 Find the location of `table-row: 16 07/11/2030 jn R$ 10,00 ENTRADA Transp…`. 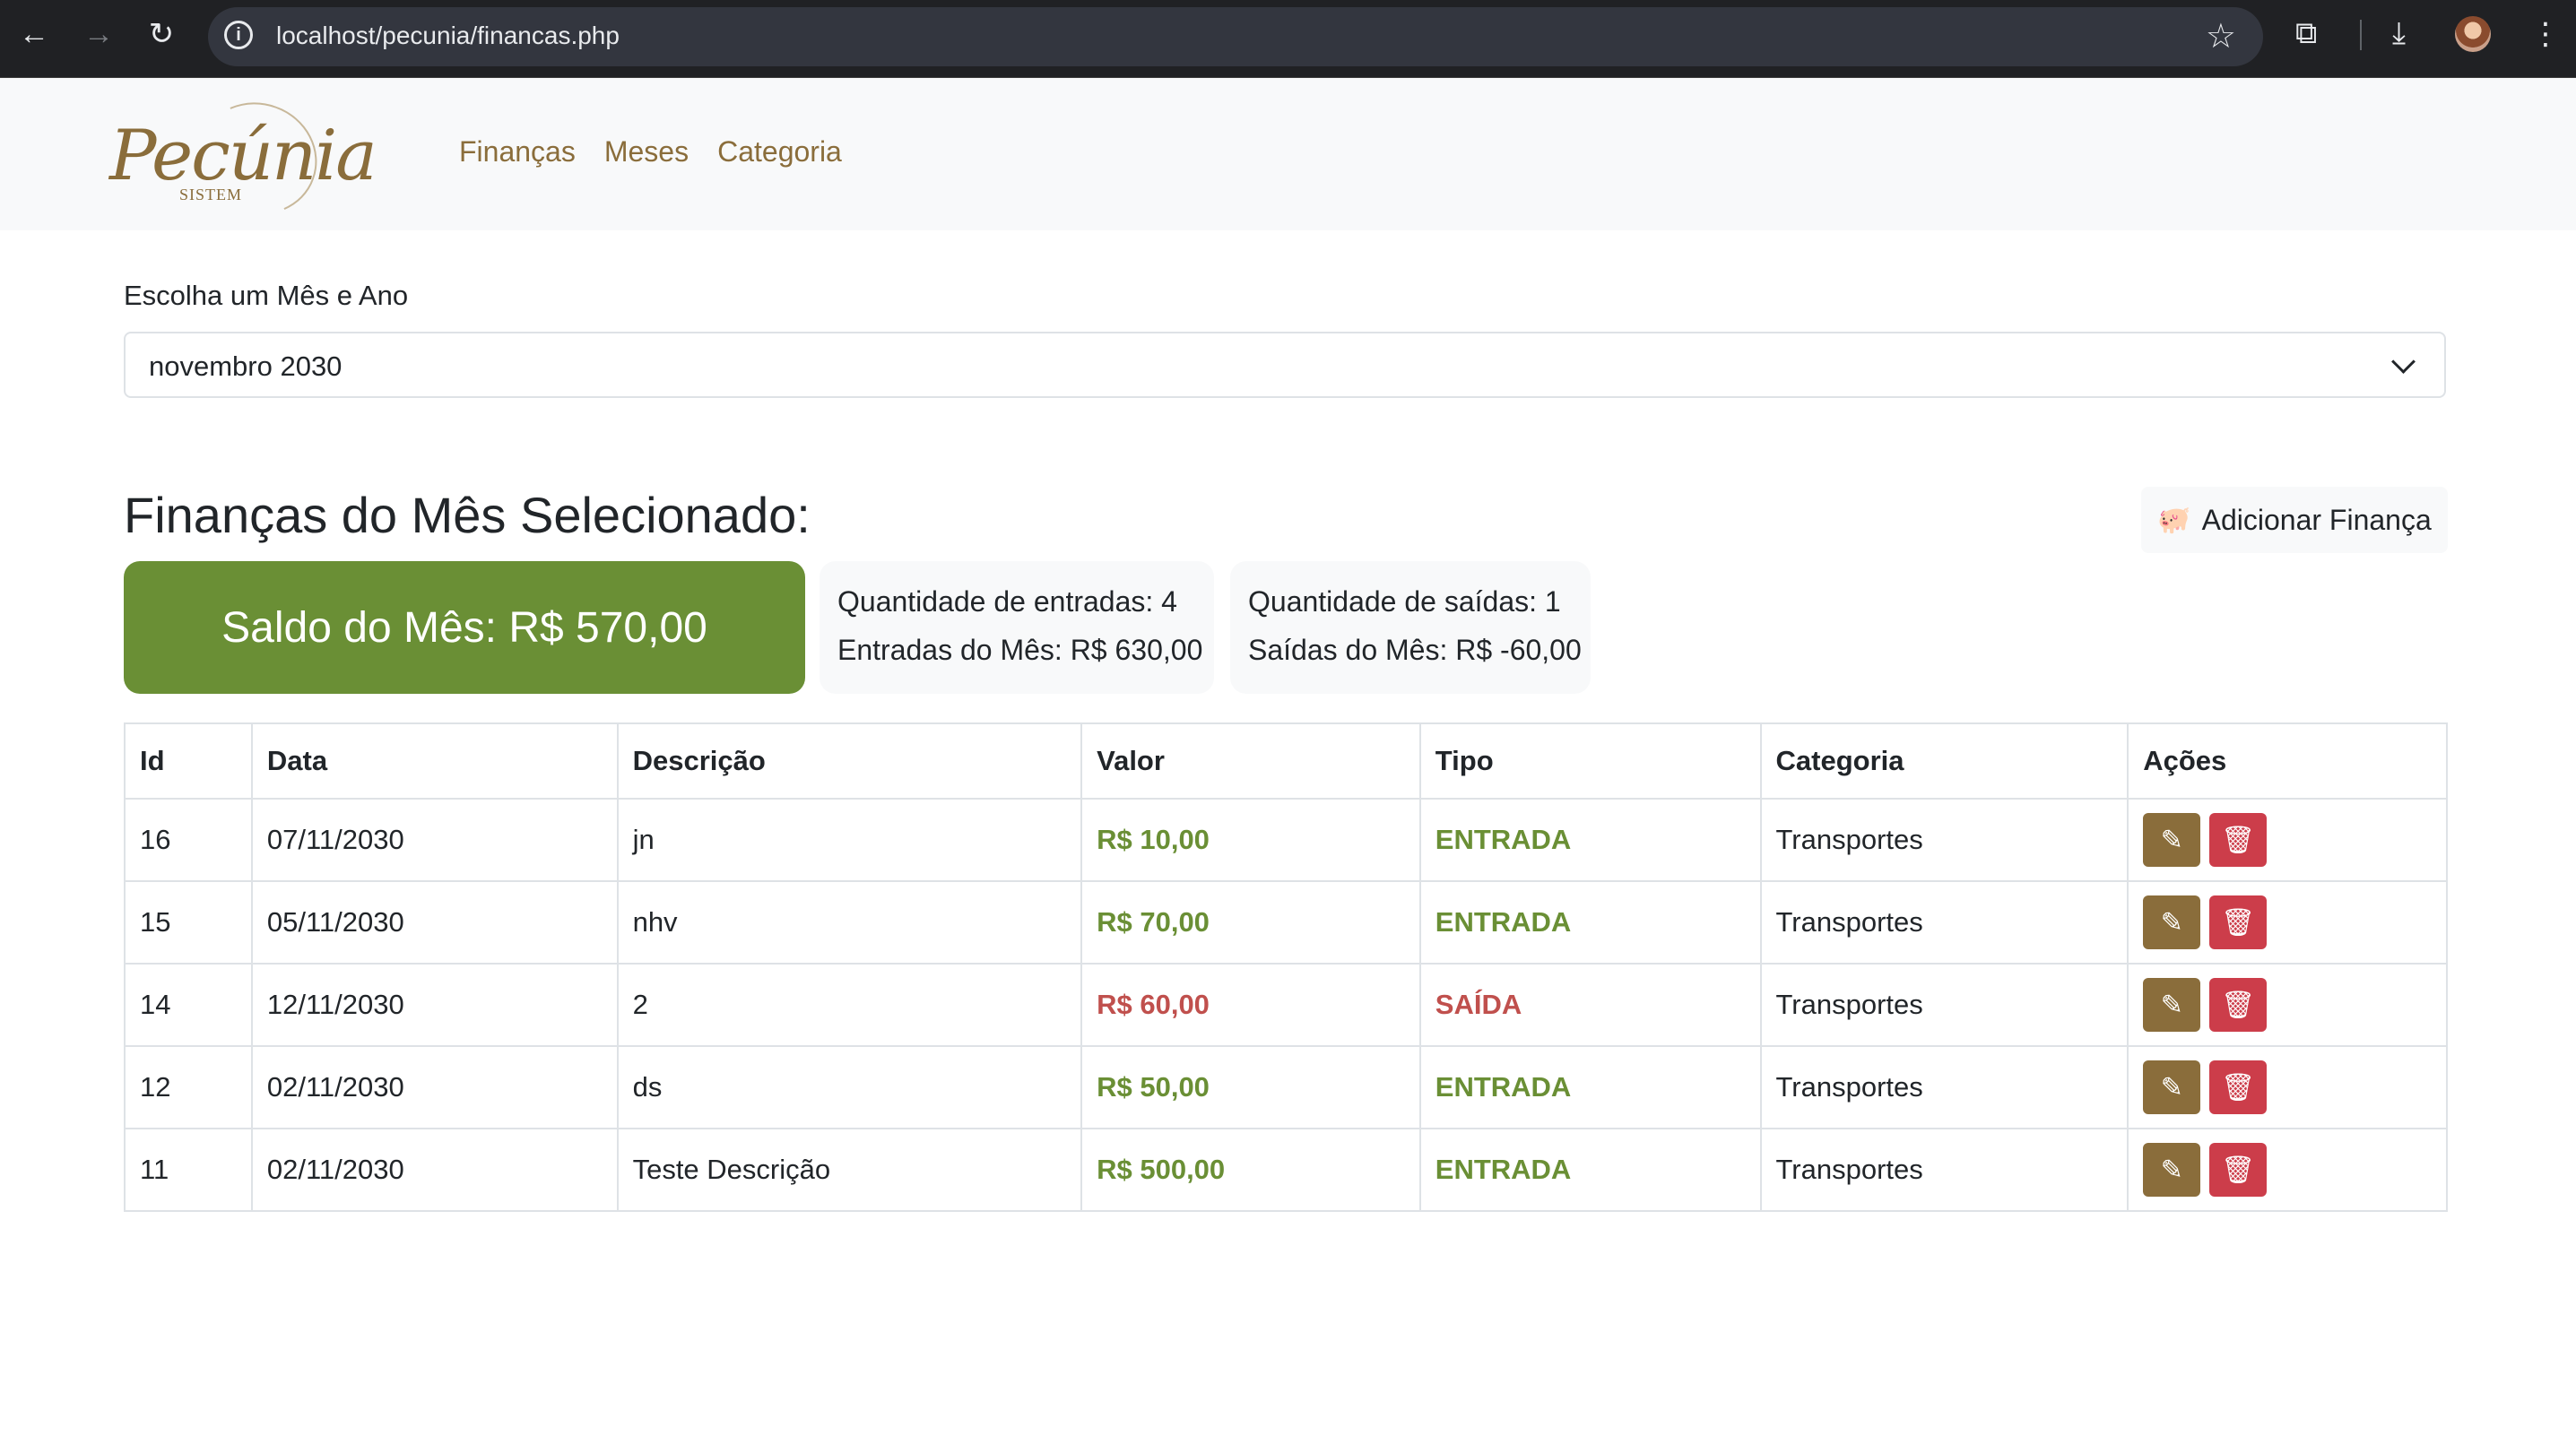

table-row: 16 07/11/2030 jn R$ 10,00 ENTRADA Transp… is located at coordinates (1286, 840).